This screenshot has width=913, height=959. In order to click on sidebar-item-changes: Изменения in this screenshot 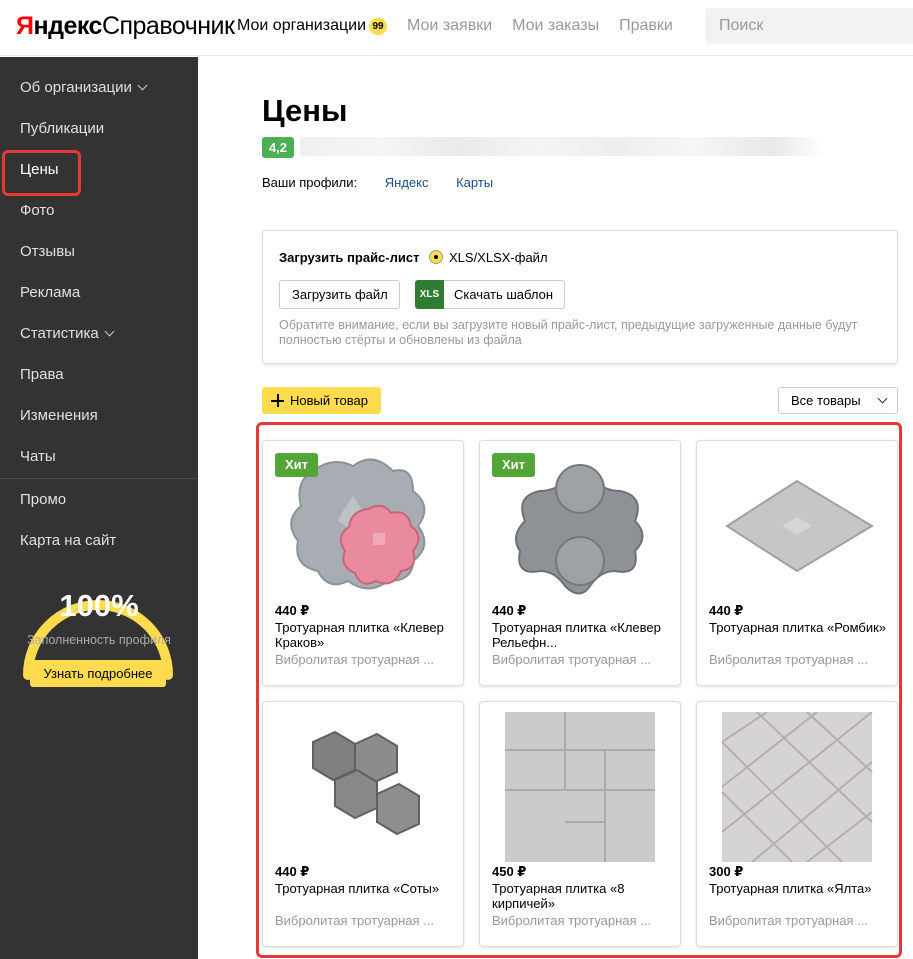, I will do `click(59, 415)`.